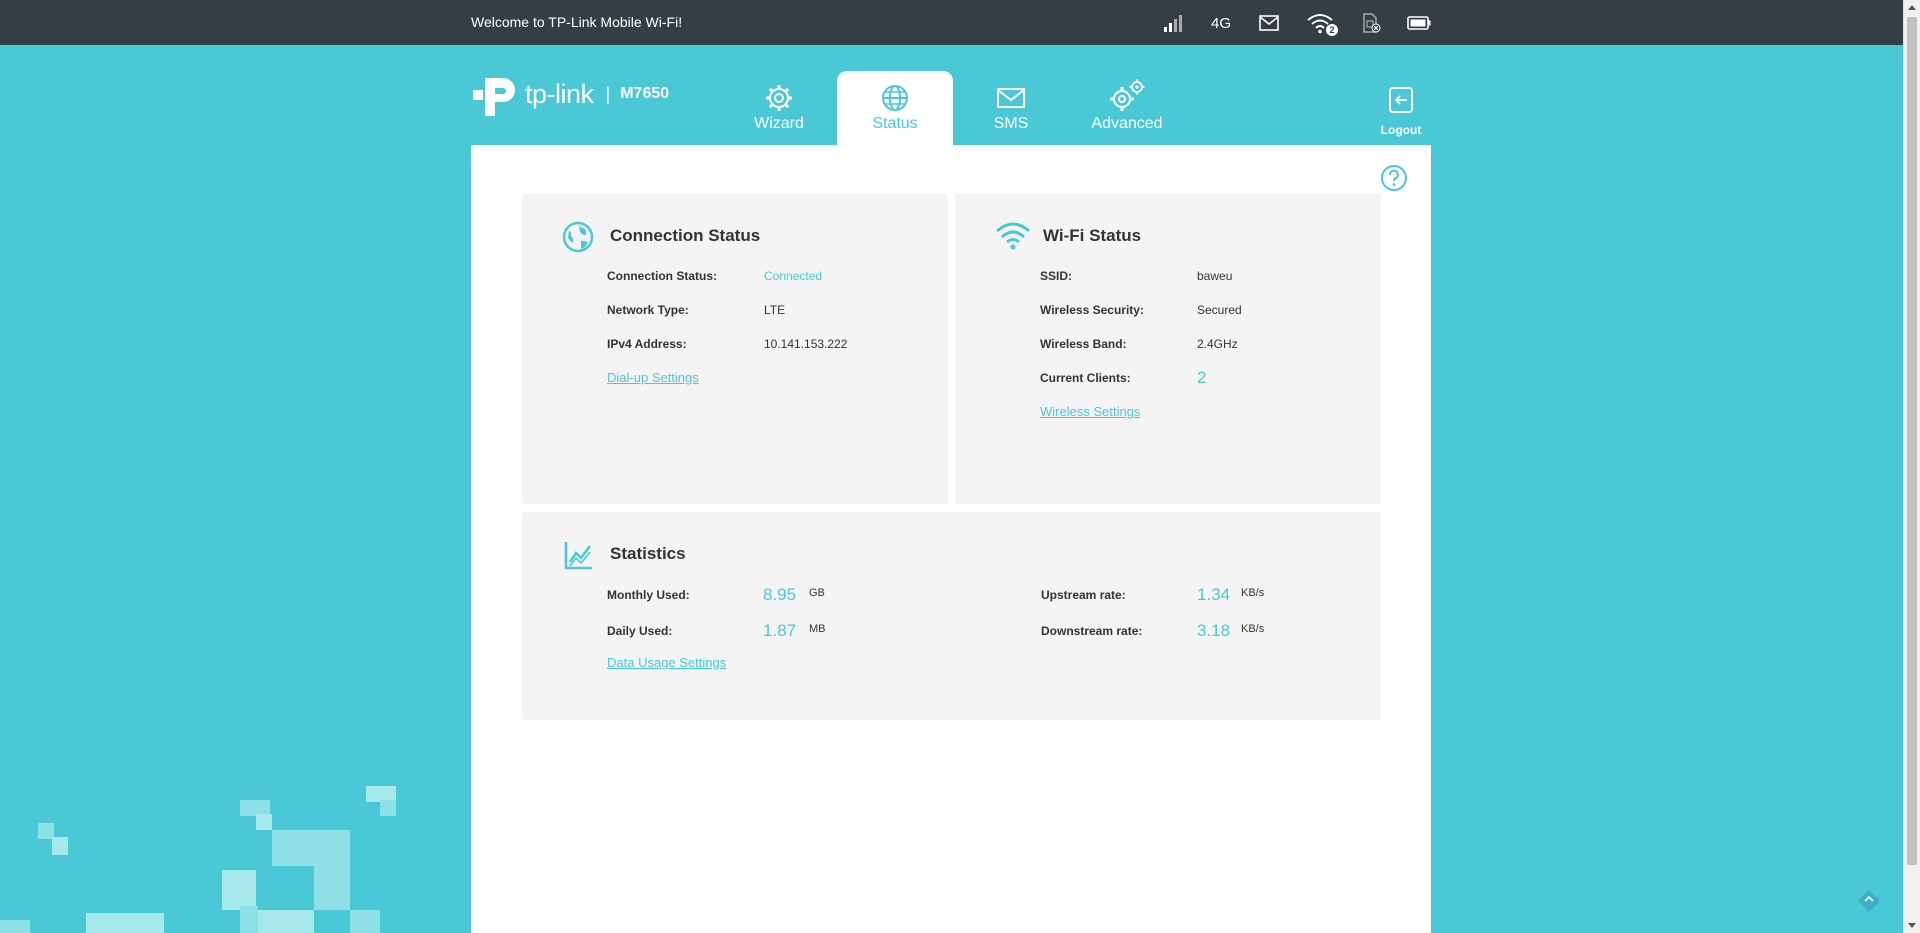 The height and width of the screenshot is (933, 1920). What do you see at coordinates (1912, 441) in the screenshot?
I see `scrollbar-thumb` at bounding box center [1912, 441].